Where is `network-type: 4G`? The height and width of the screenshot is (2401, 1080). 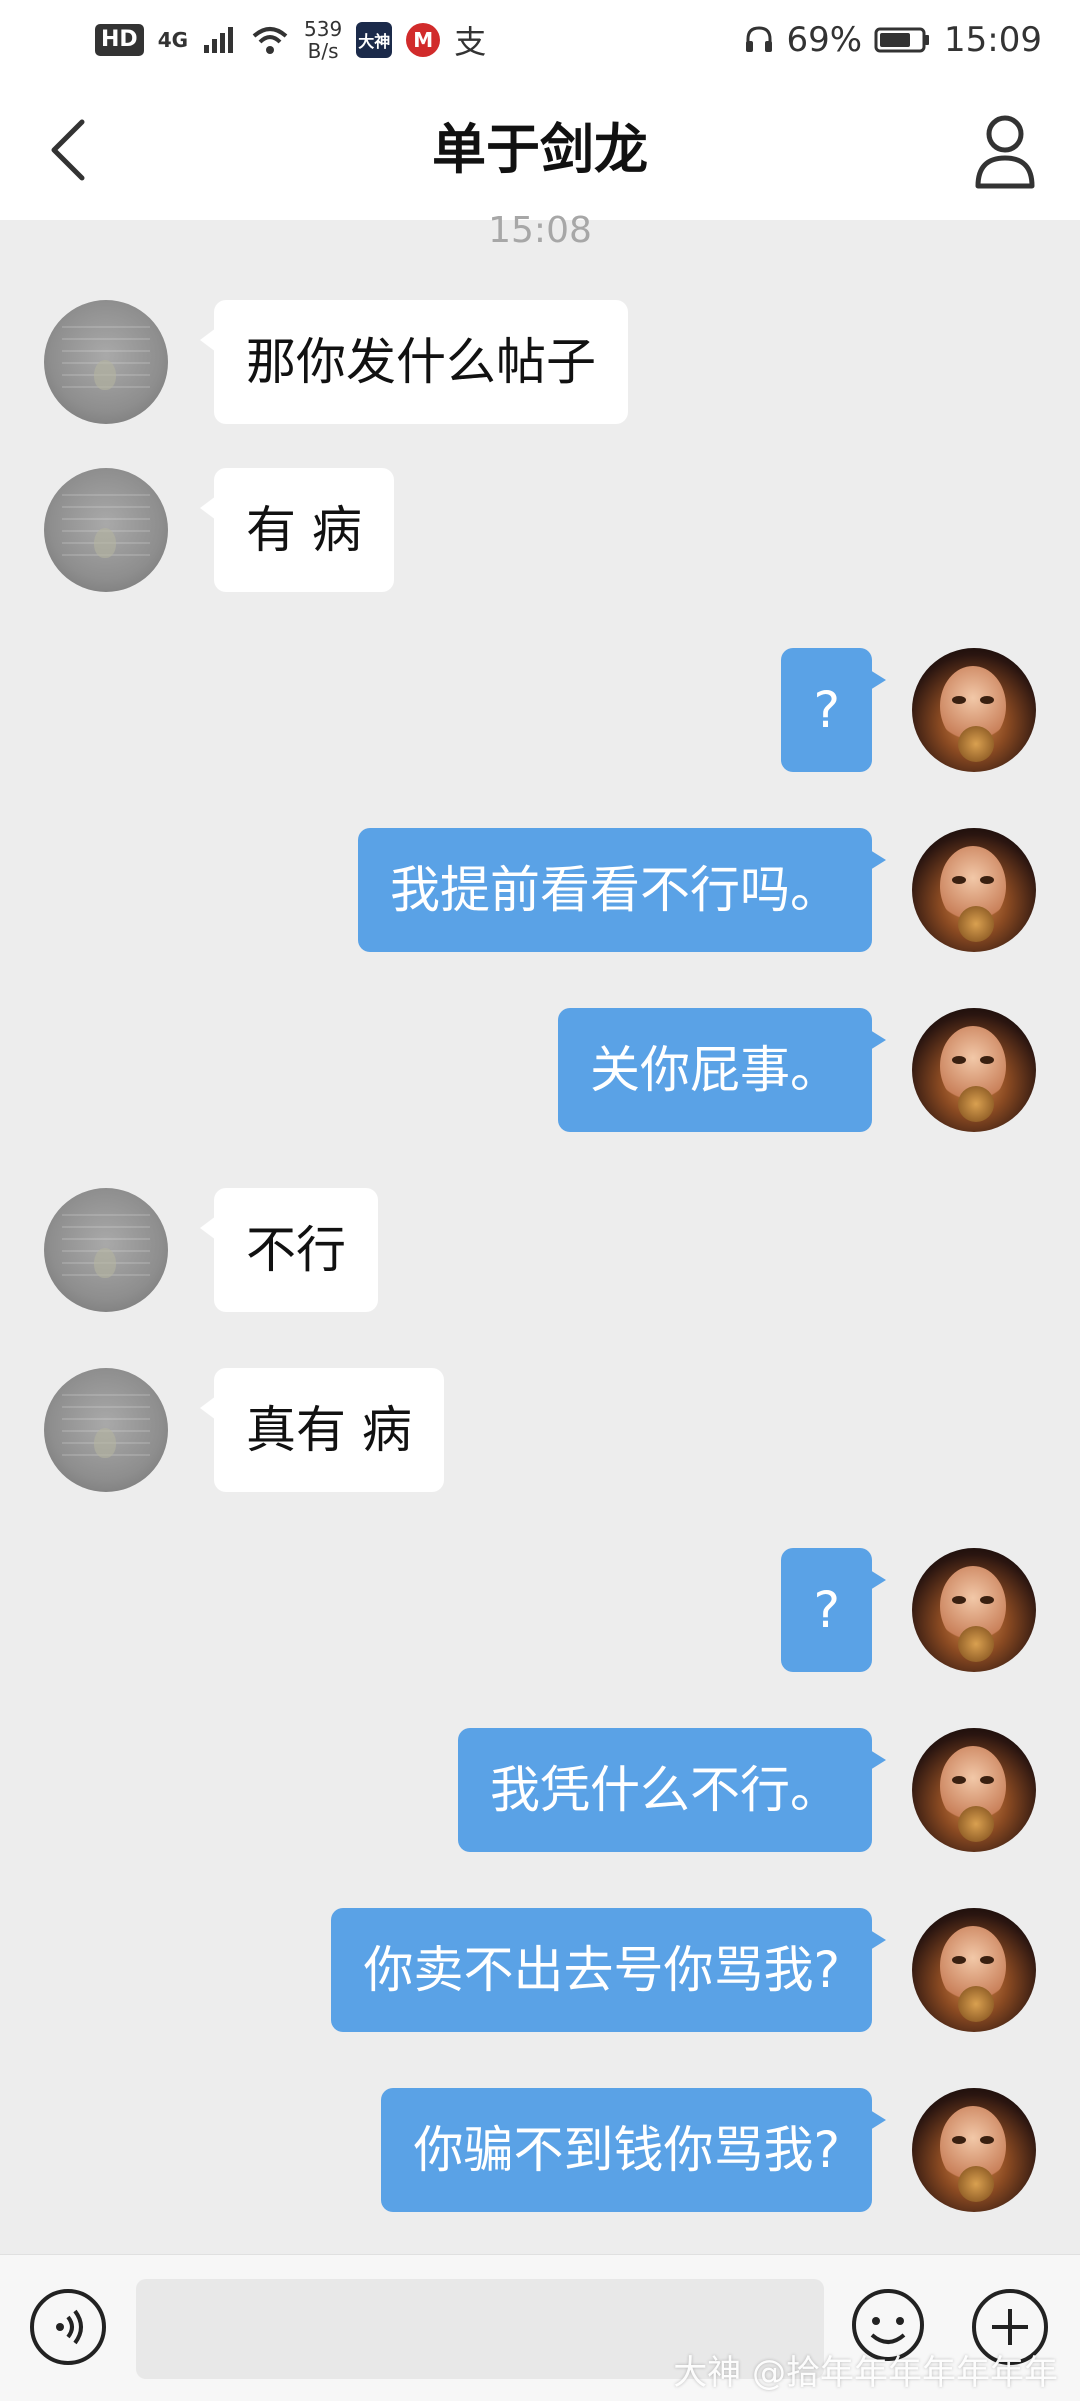 network-type: 4G is located at coordinates (173, 40).